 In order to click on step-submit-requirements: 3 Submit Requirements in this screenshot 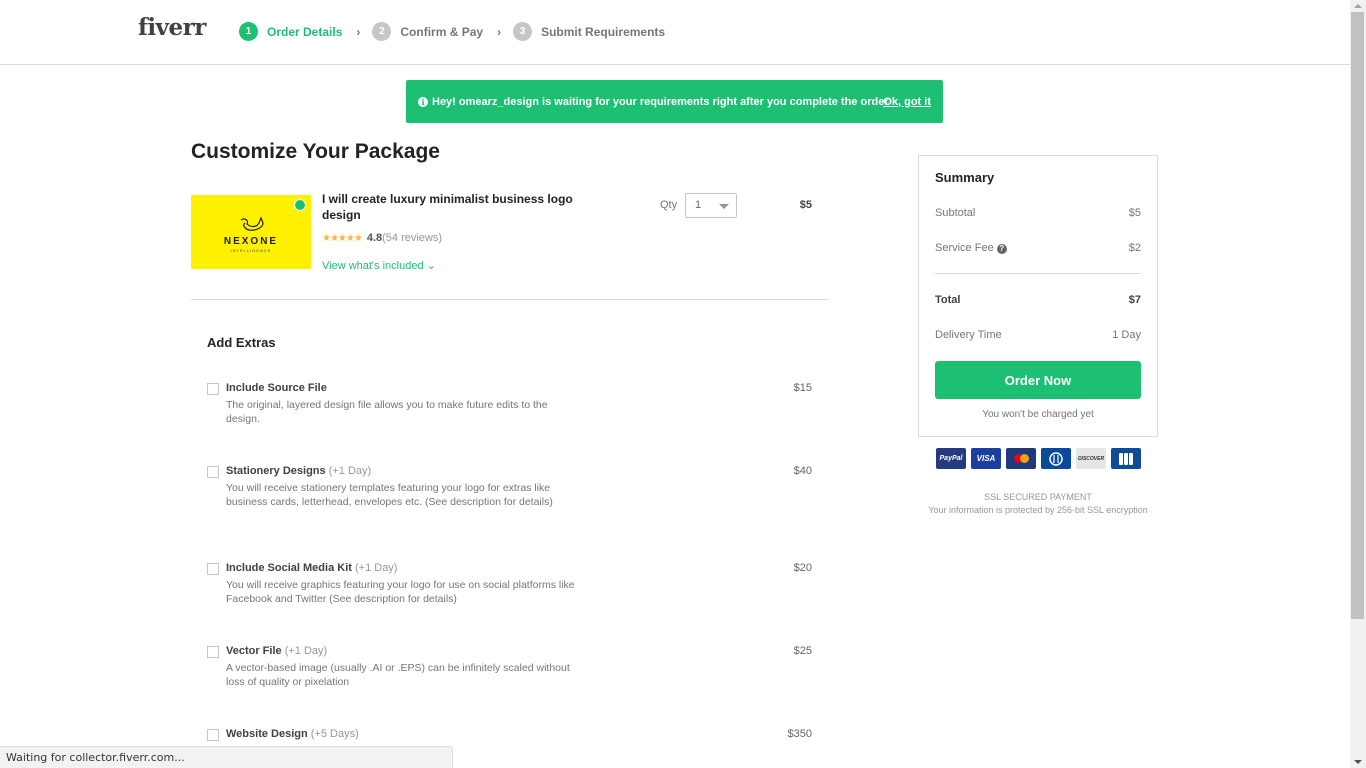, I will do `click(589, 31)`.